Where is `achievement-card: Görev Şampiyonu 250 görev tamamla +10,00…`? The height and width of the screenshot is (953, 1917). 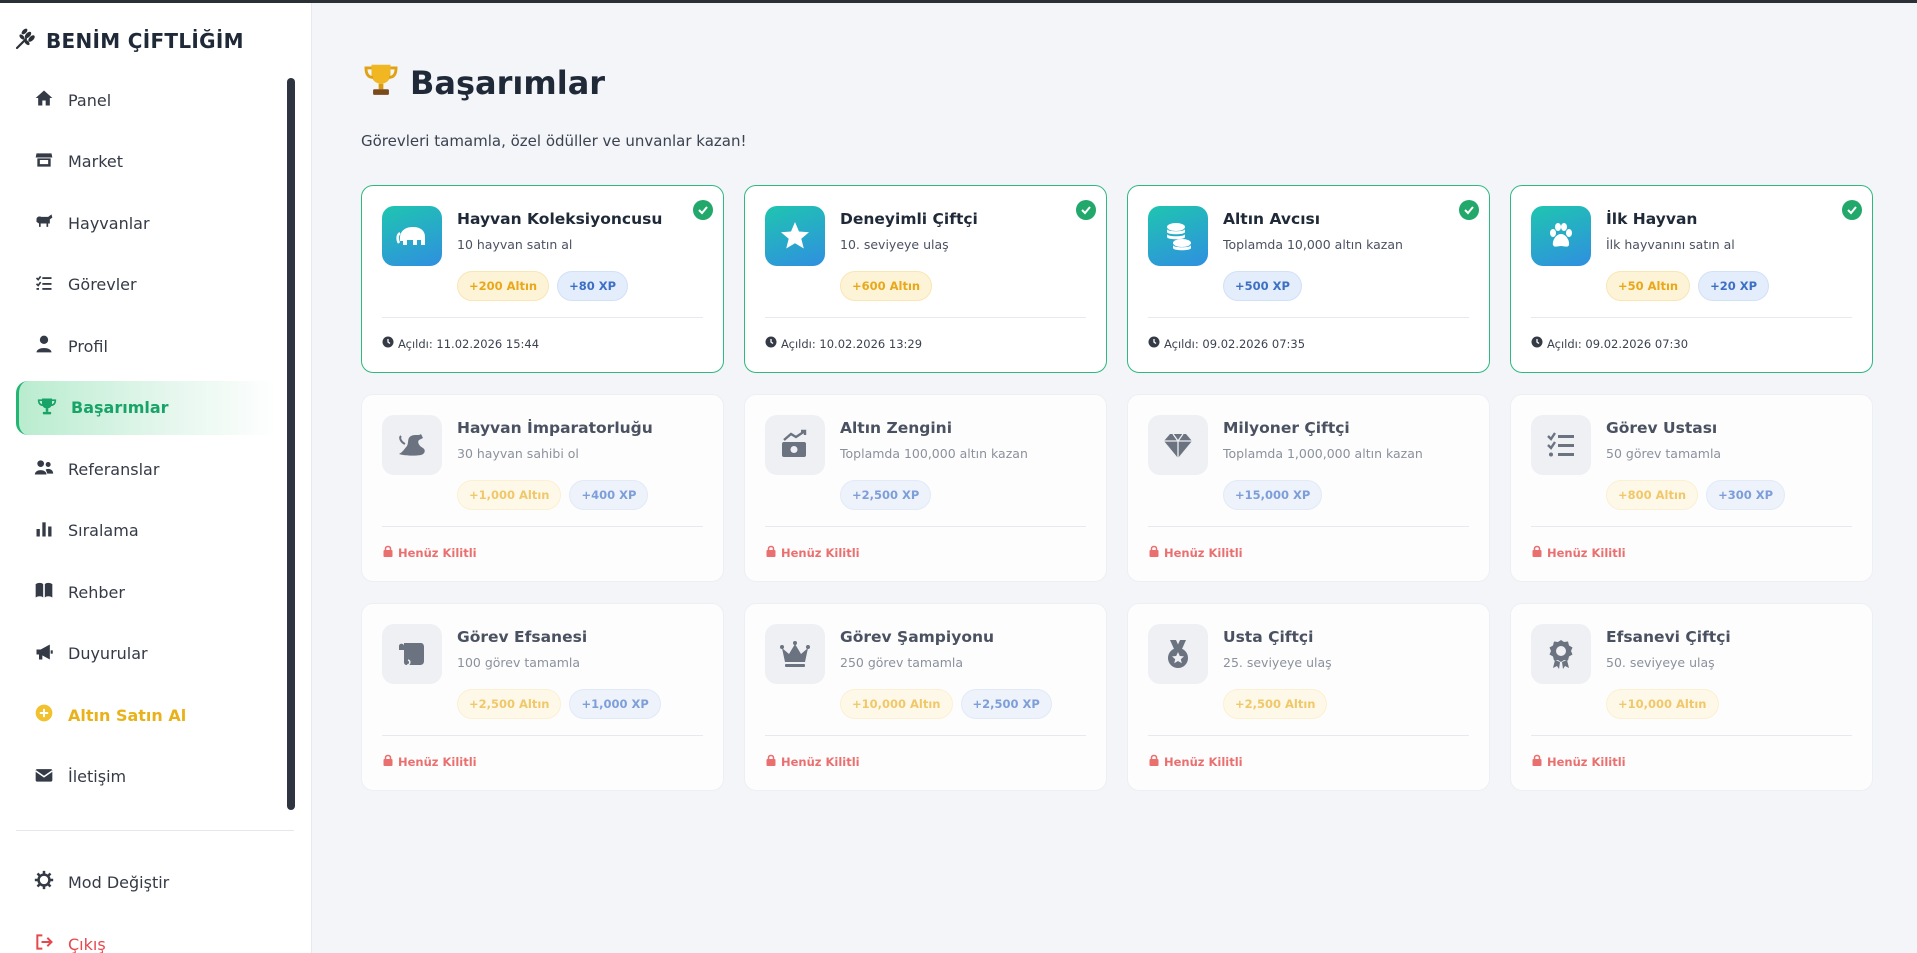 achievement-card: Görev Şampiyonu 250 görev tamamla +10,00… is located at coordinates (925, 697).